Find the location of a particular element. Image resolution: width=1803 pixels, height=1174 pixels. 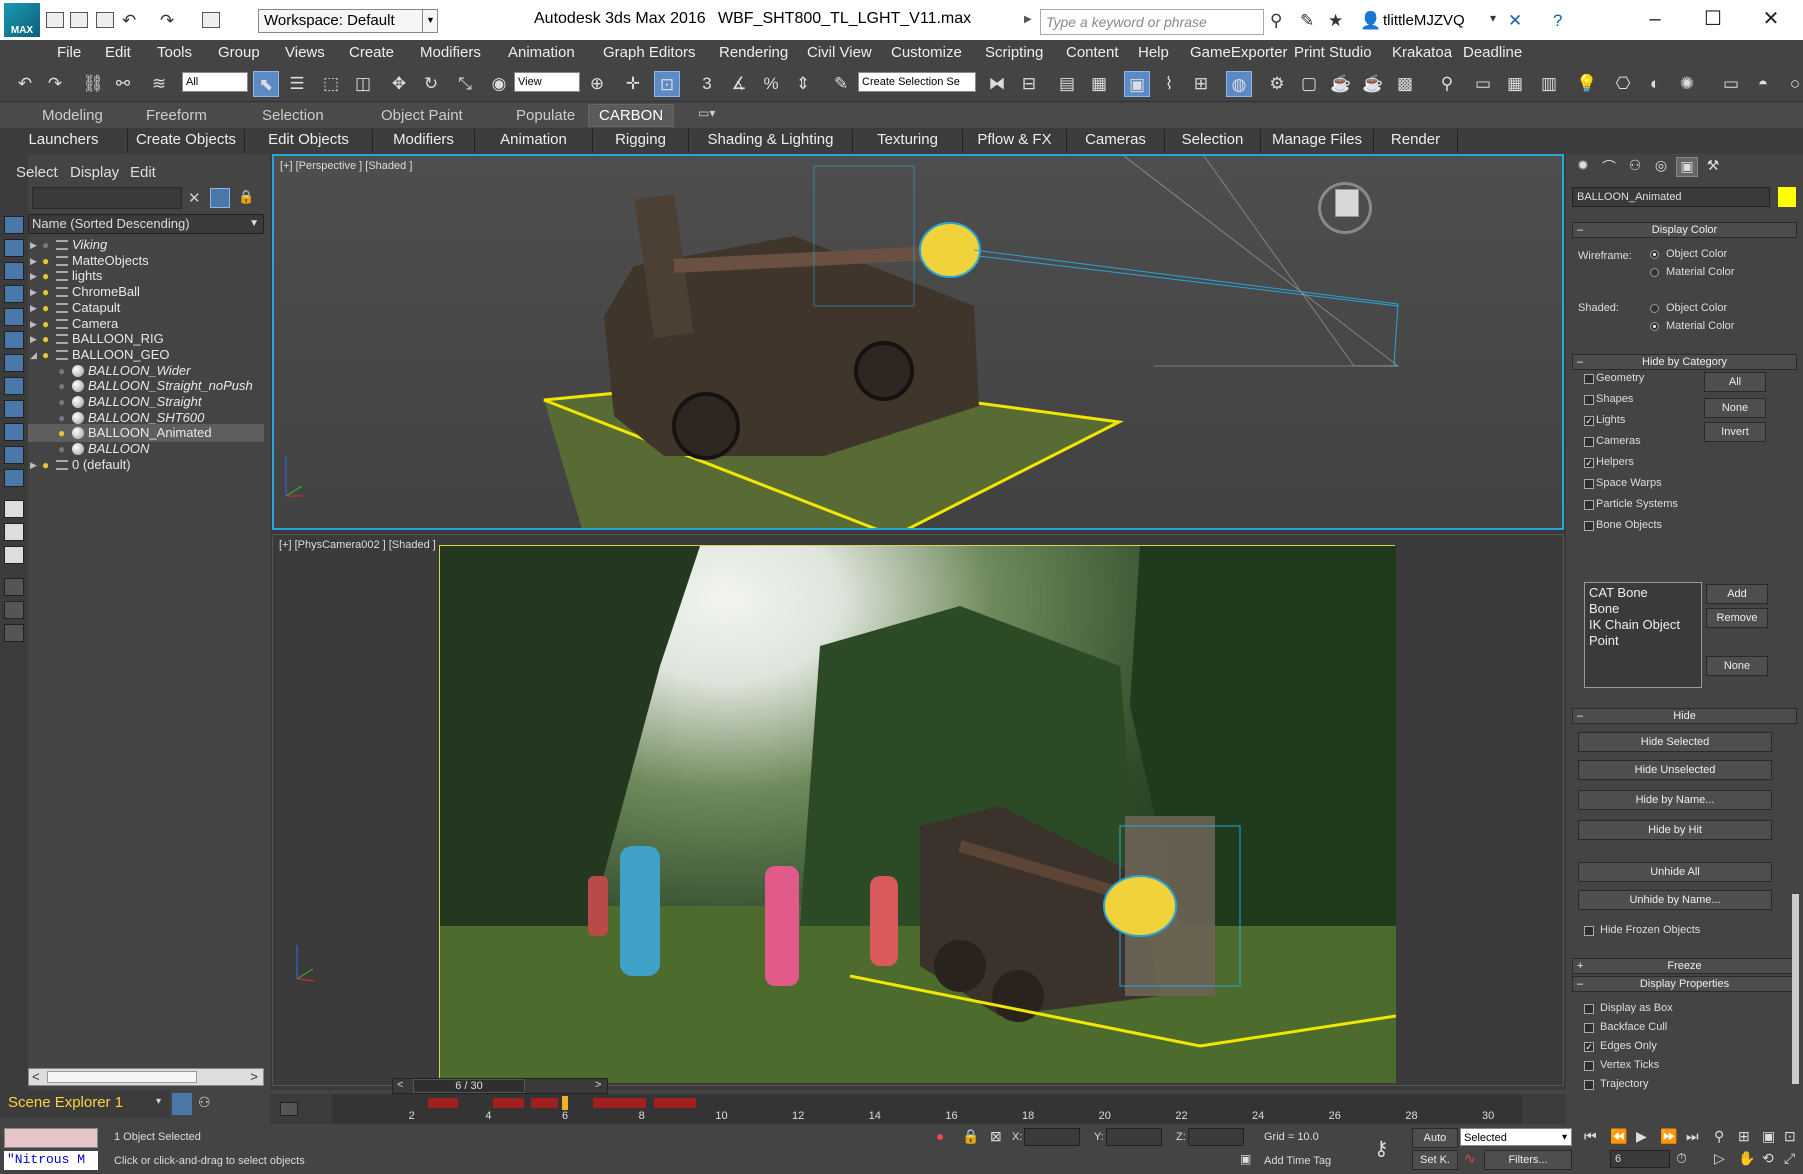

hierarchy-tab-icon: ⚇ is located at coordinates (1635, 167).